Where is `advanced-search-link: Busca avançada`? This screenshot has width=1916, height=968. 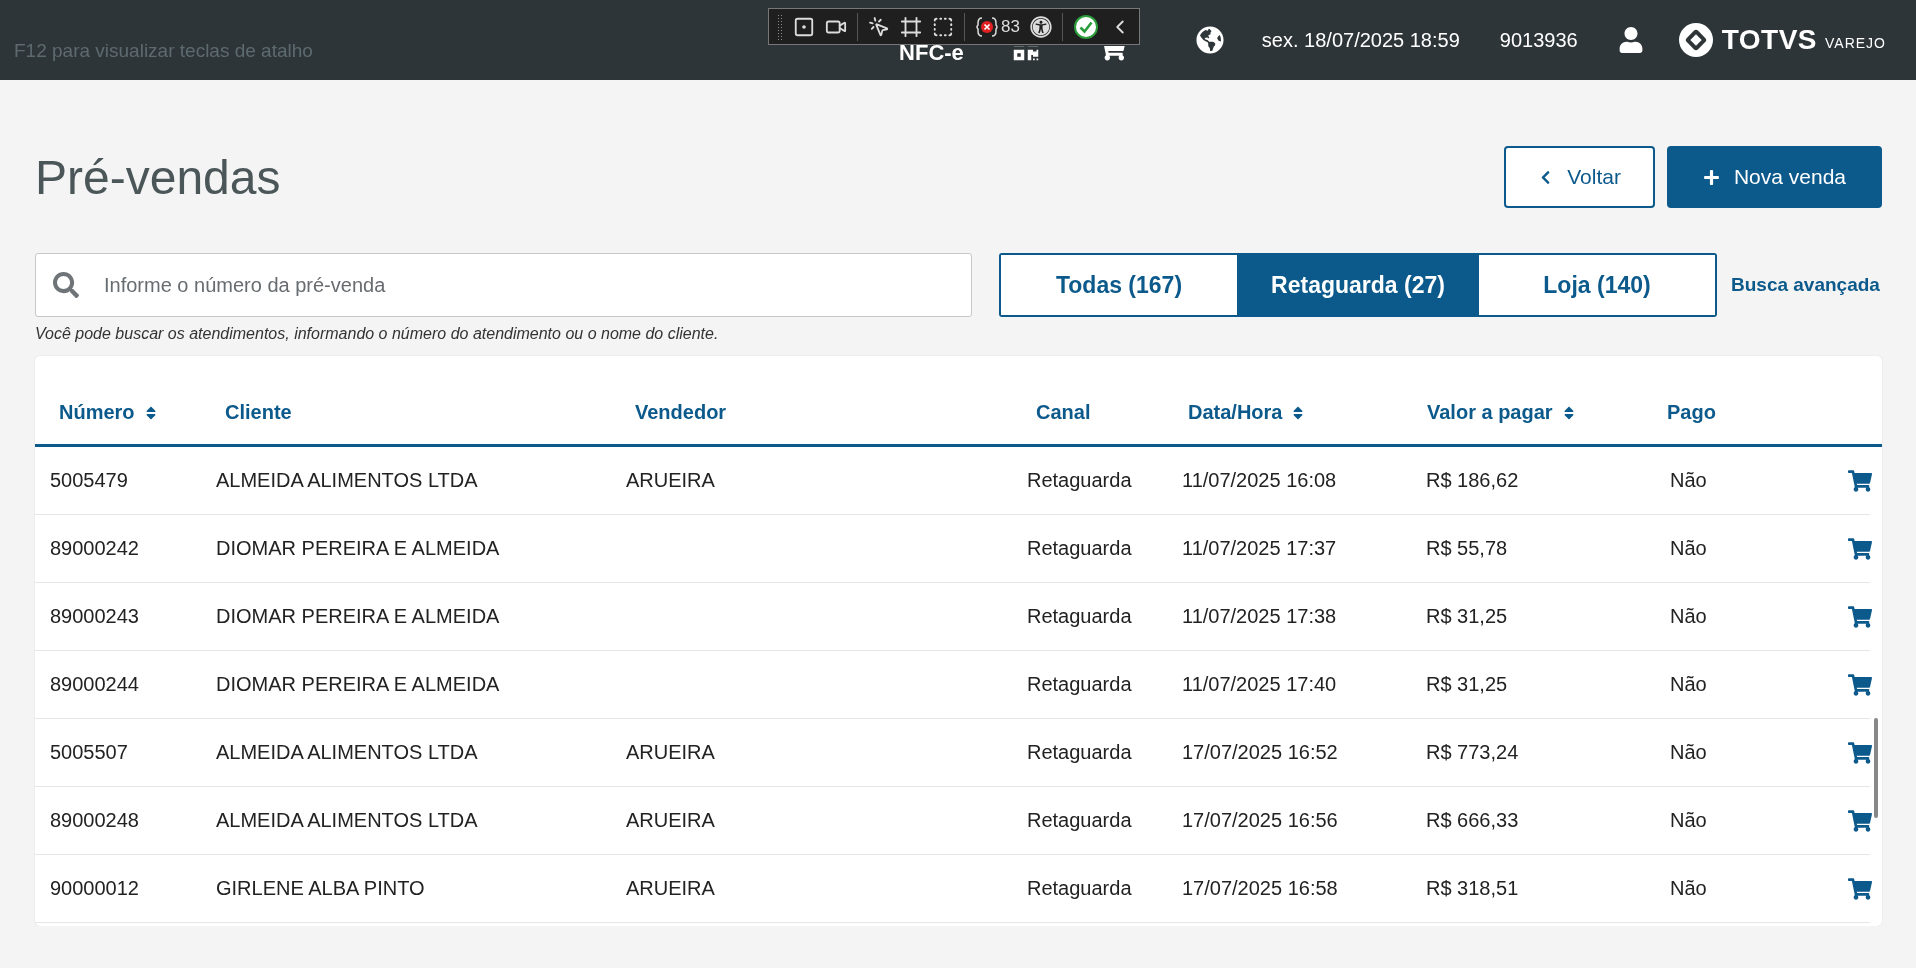 advanced-search-link: Busca avançada is located at coordinates (1805, 285).